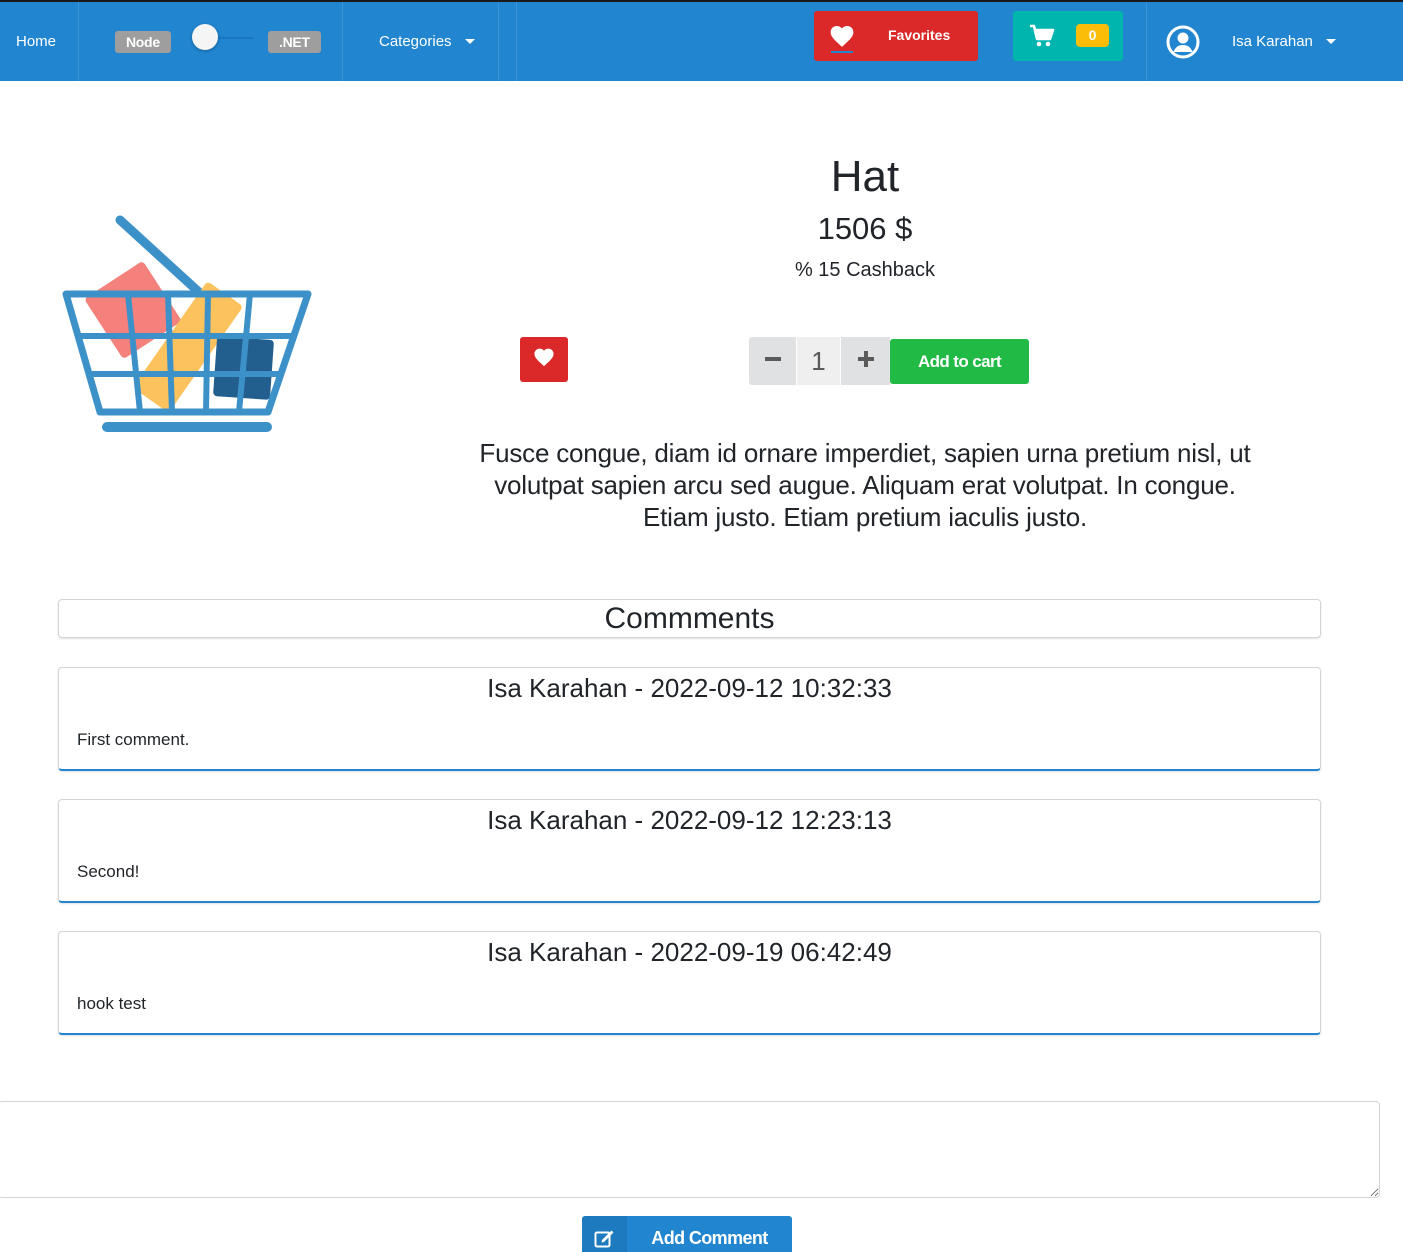 This screenshot has height=1252, width=1403. What do you see at coordinates (689, 618) in the screenshot?
I see `comments-header: Commments` at bounding box center [689, 618].